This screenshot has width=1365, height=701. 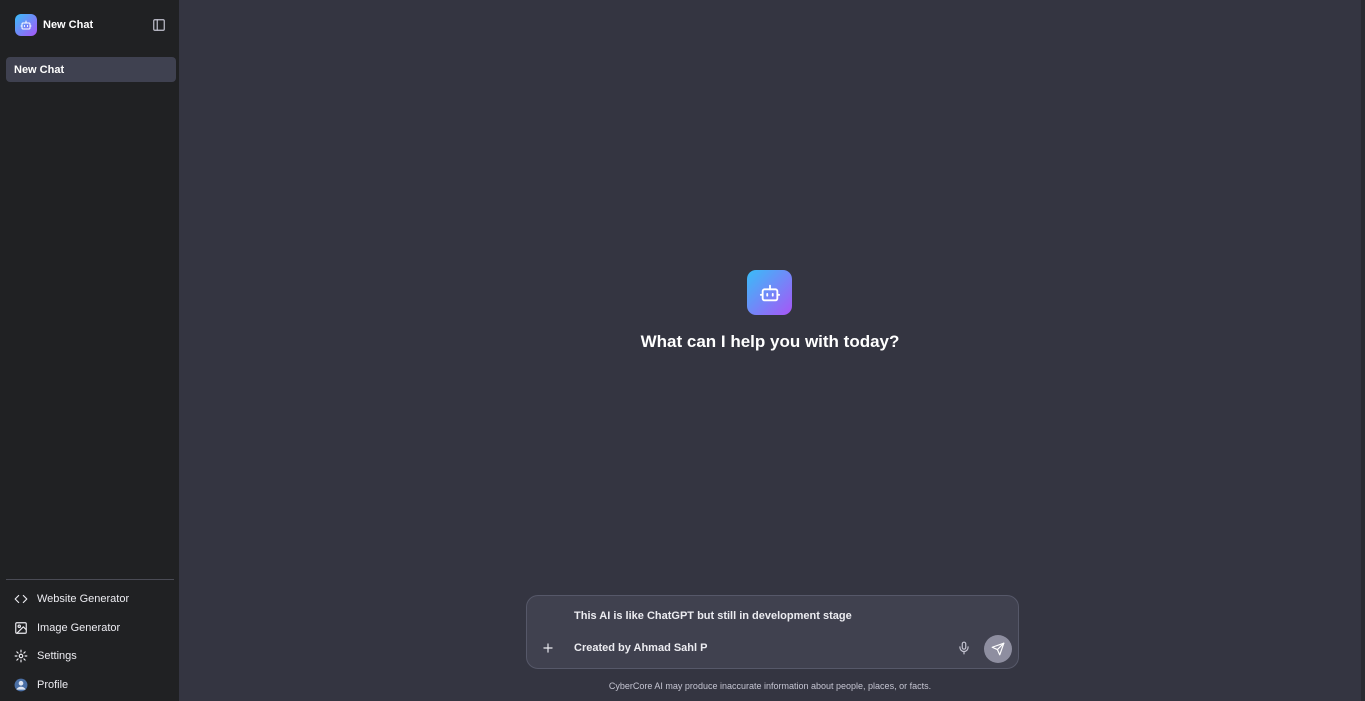 What do you see at coordinates (21, 628) in the screenshot?
I see `image-icon` at bounding box center [21, 628].